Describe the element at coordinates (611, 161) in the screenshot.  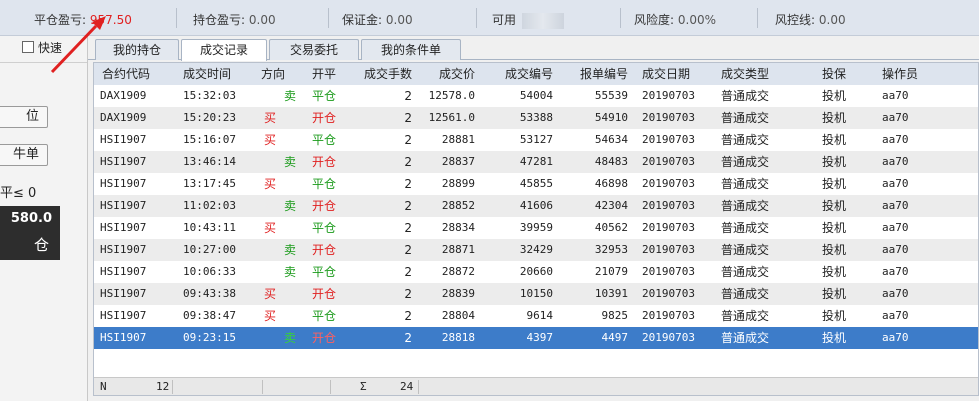
I see `cell-order-id: 48483` at that location.